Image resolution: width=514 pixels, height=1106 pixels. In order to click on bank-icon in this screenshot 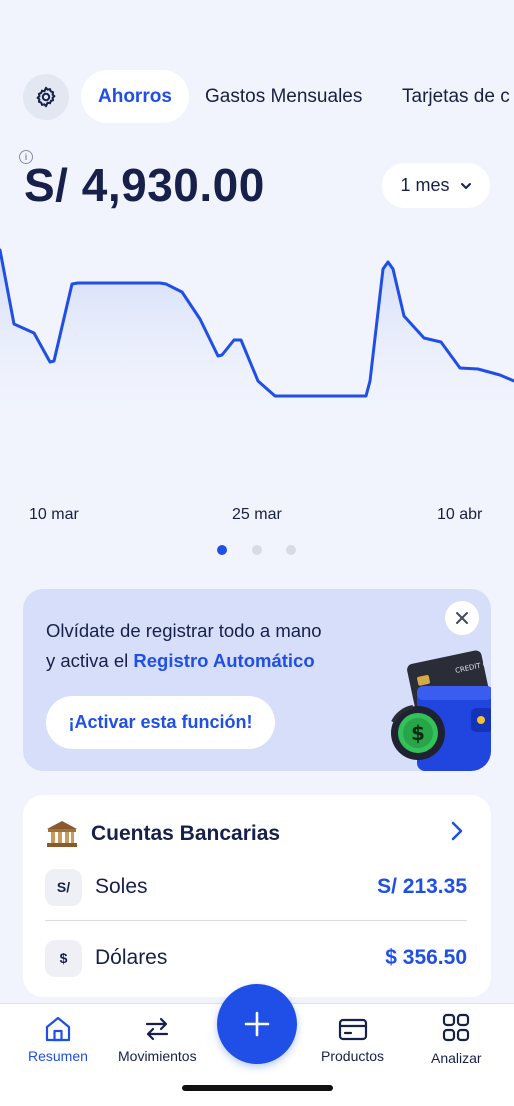, I will do `click(62, 834)`.